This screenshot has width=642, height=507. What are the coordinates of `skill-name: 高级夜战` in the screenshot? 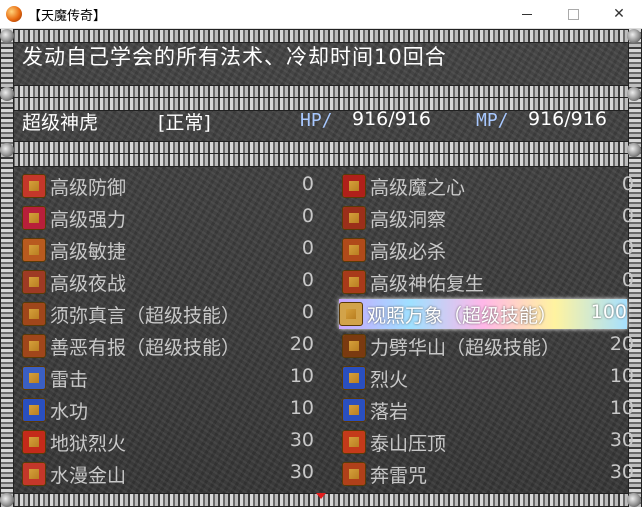 It's located at (88, 284).